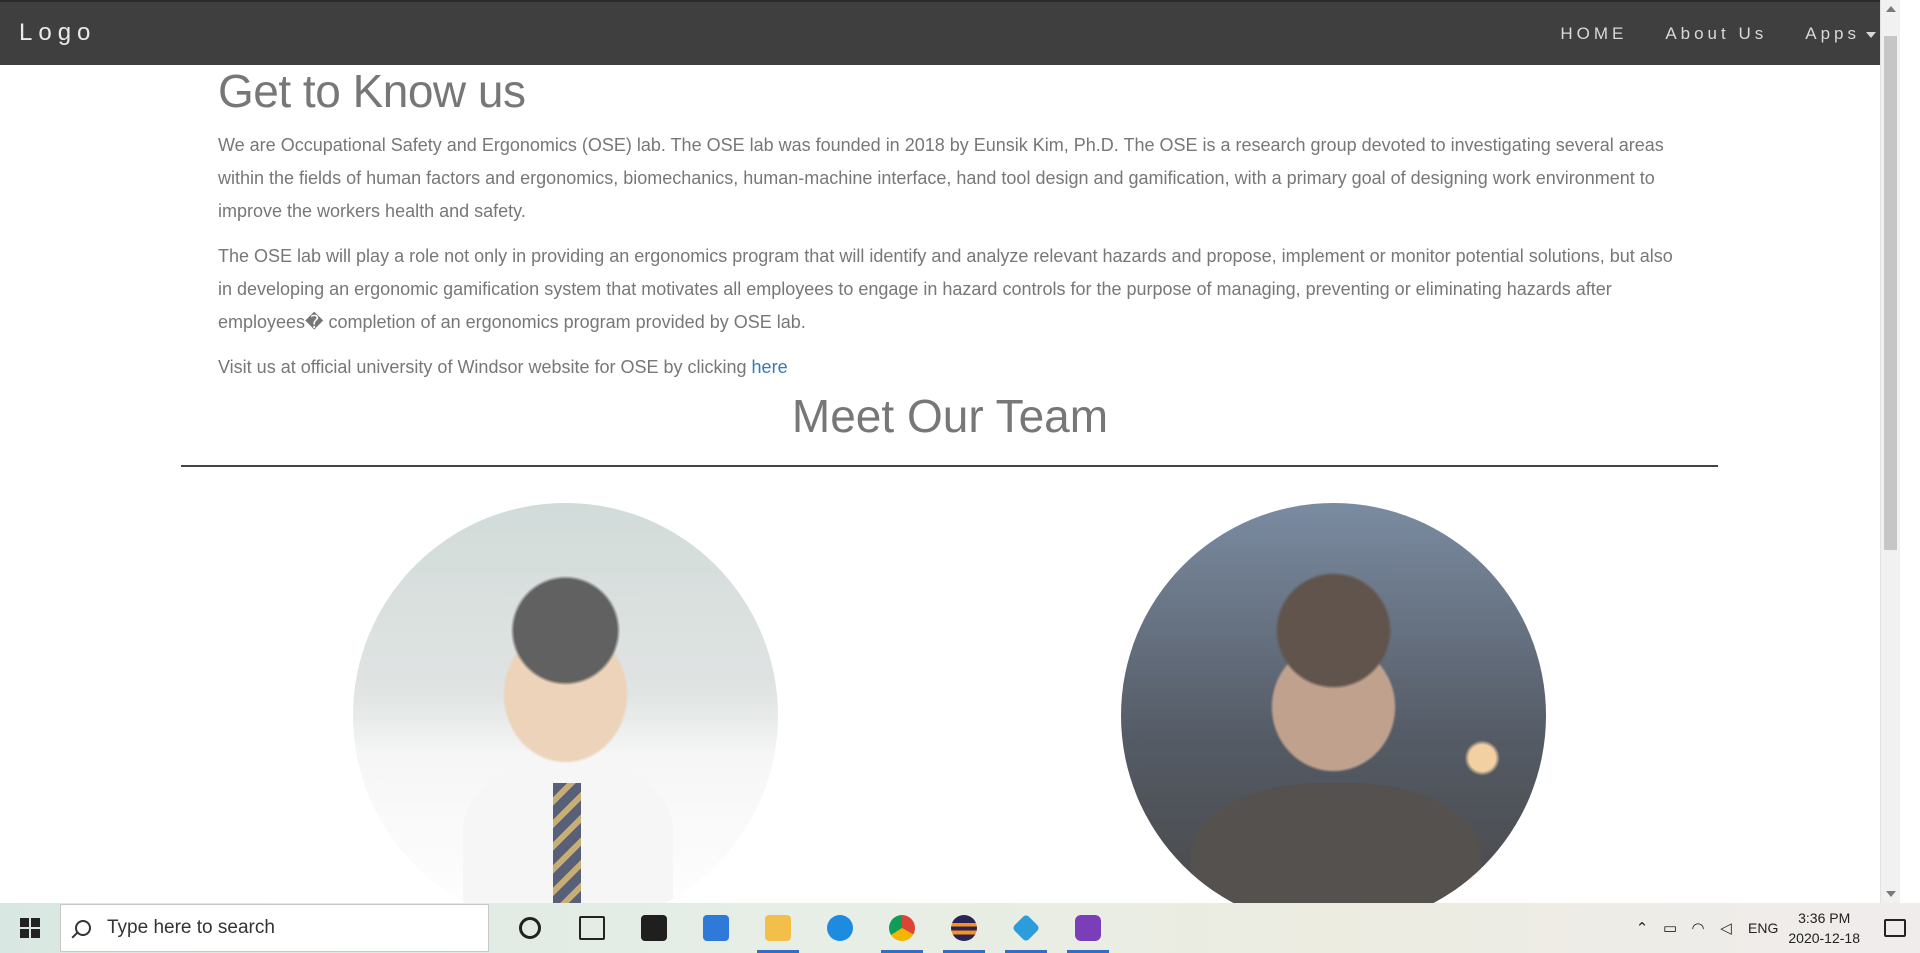 The width and height of the screenshot is (1920, 953). What do you see at coordinates (1670, 928) in the screenshot?
I see `battery-icon: ▭` at bounding box center [1670, 928].